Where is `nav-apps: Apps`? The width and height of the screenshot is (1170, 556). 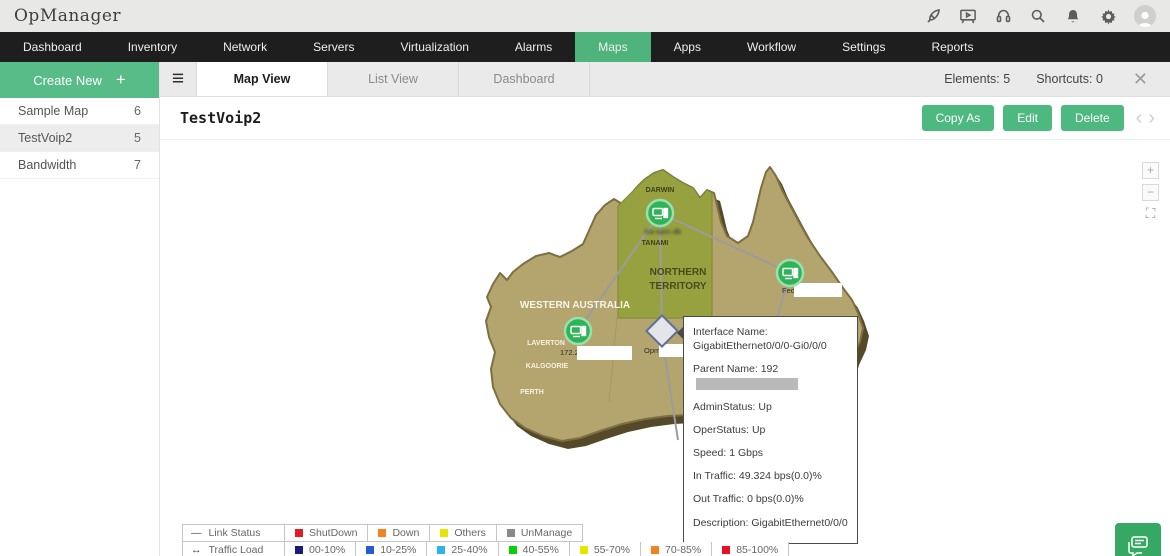
nav-apps: Apps is located at coordinates (687, 47).